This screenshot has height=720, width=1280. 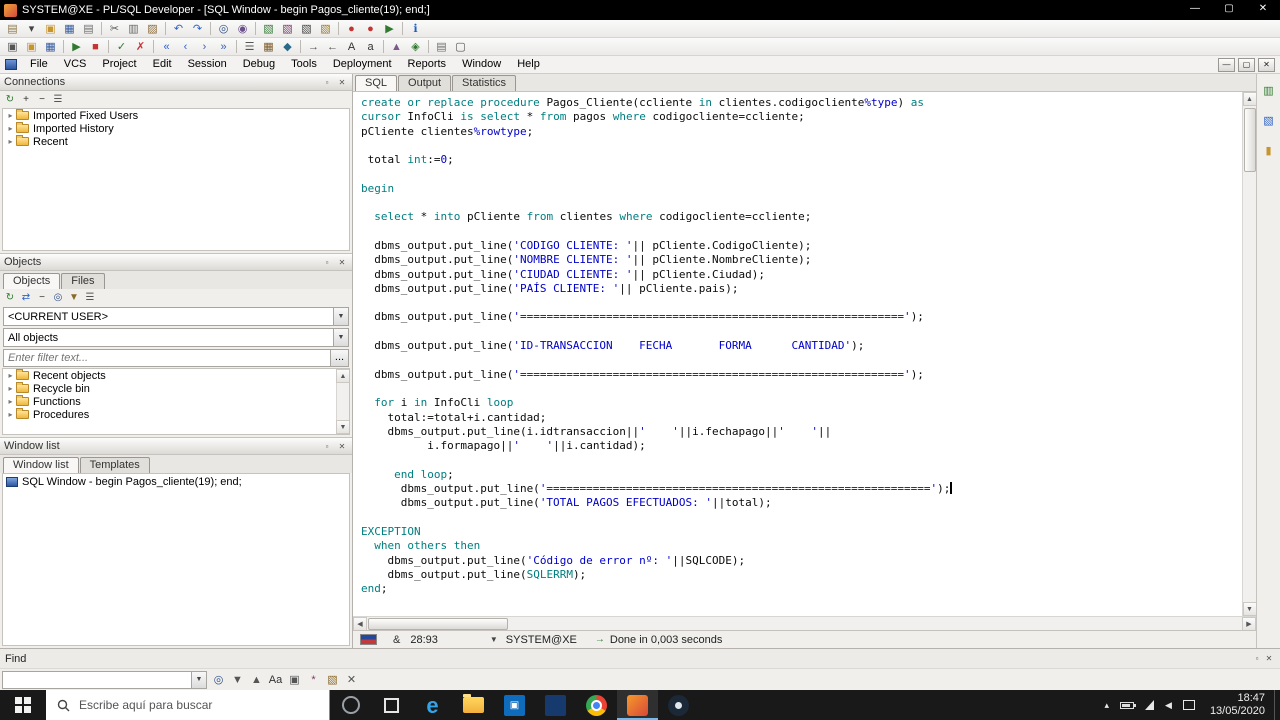 What do you see at coordinates (32, 281) in the screenshot?
I see `tab-objects: Objects` at bounding box center [32, 281].